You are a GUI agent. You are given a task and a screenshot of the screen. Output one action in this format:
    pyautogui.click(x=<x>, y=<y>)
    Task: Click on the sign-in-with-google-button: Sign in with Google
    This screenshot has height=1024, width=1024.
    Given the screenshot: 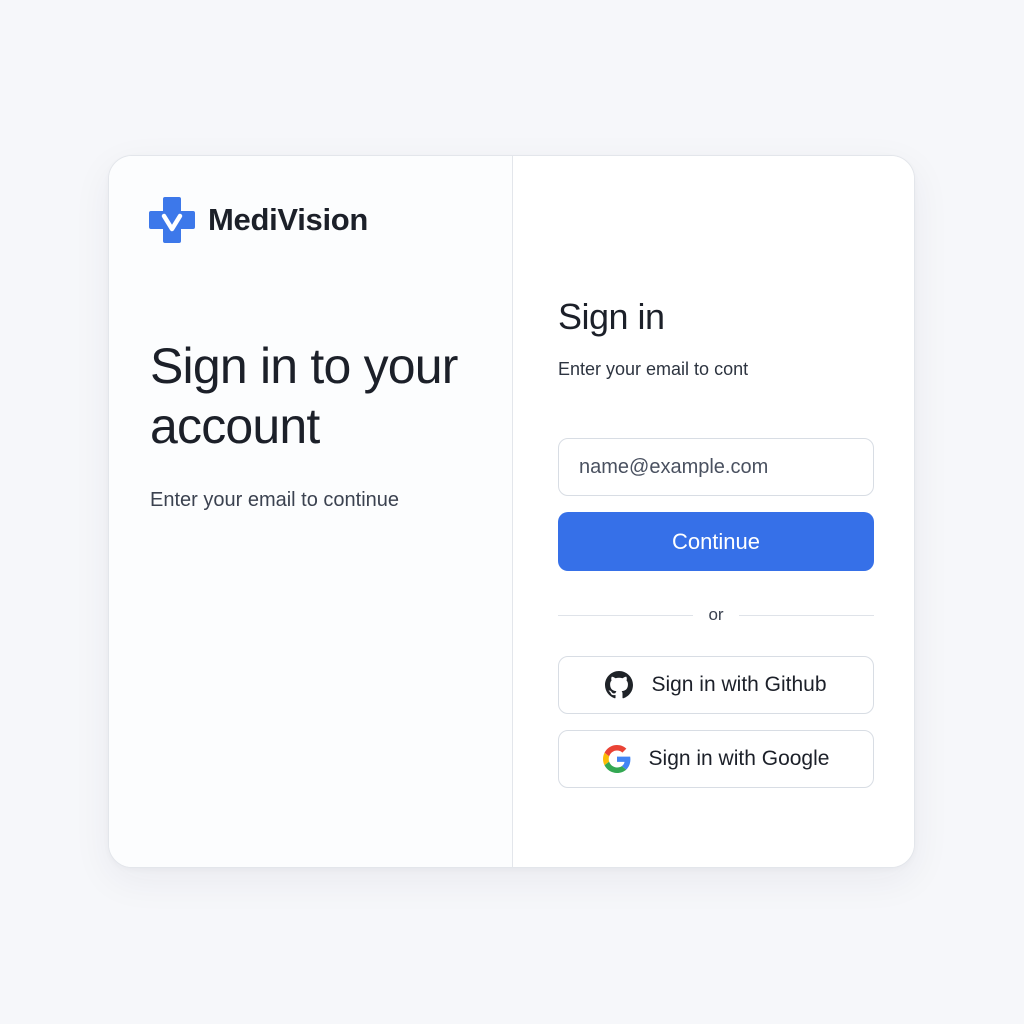 What is the action you would take?
    pyautogui.click(x=716, y=759)
    